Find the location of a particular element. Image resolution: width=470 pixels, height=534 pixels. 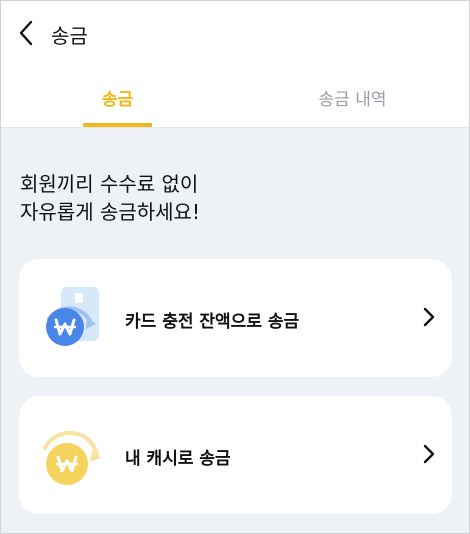

headline: 회원끼리 수수료 없이 자유롭게 송금하세요! is located at coordinates (110, 198).